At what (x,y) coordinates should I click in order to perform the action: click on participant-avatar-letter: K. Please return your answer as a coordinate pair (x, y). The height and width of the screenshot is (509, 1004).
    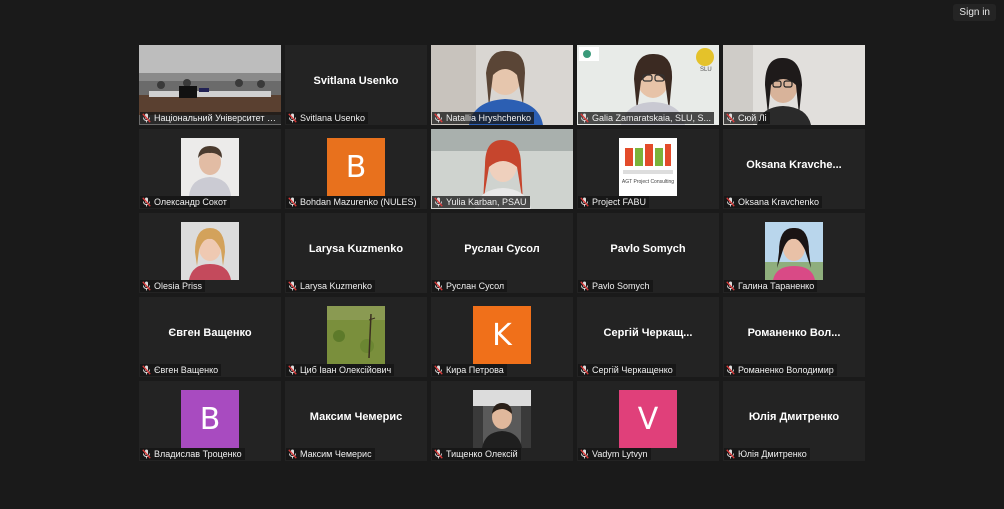
    Looking at the image, I should click on (502, 335).